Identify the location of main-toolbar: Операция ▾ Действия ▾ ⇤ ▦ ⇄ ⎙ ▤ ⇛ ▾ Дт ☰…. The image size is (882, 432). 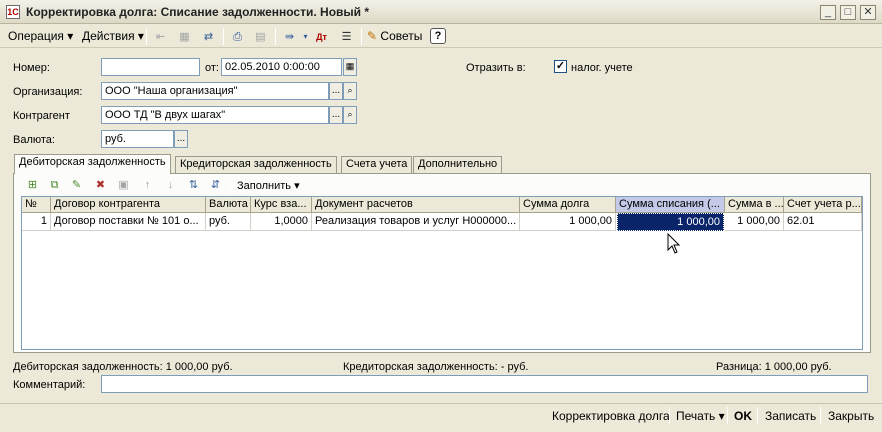
(441, 36).